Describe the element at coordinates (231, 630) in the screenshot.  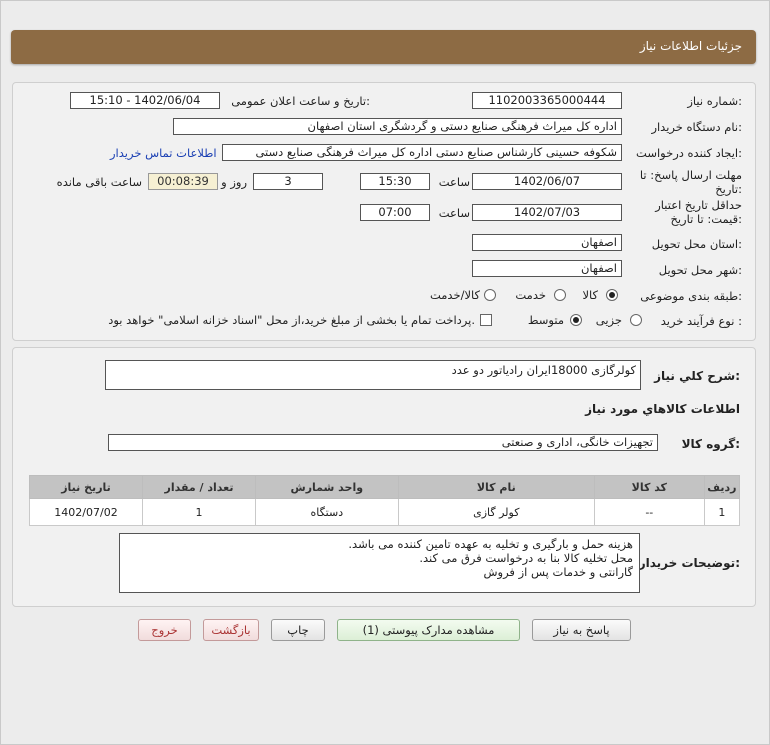
I see `back-button: بازگشت` at that location.